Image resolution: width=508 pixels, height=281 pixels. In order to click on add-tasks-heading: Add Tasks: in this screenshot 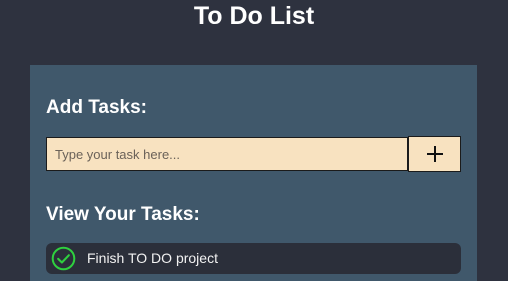, I will do `click(97, 107)`.